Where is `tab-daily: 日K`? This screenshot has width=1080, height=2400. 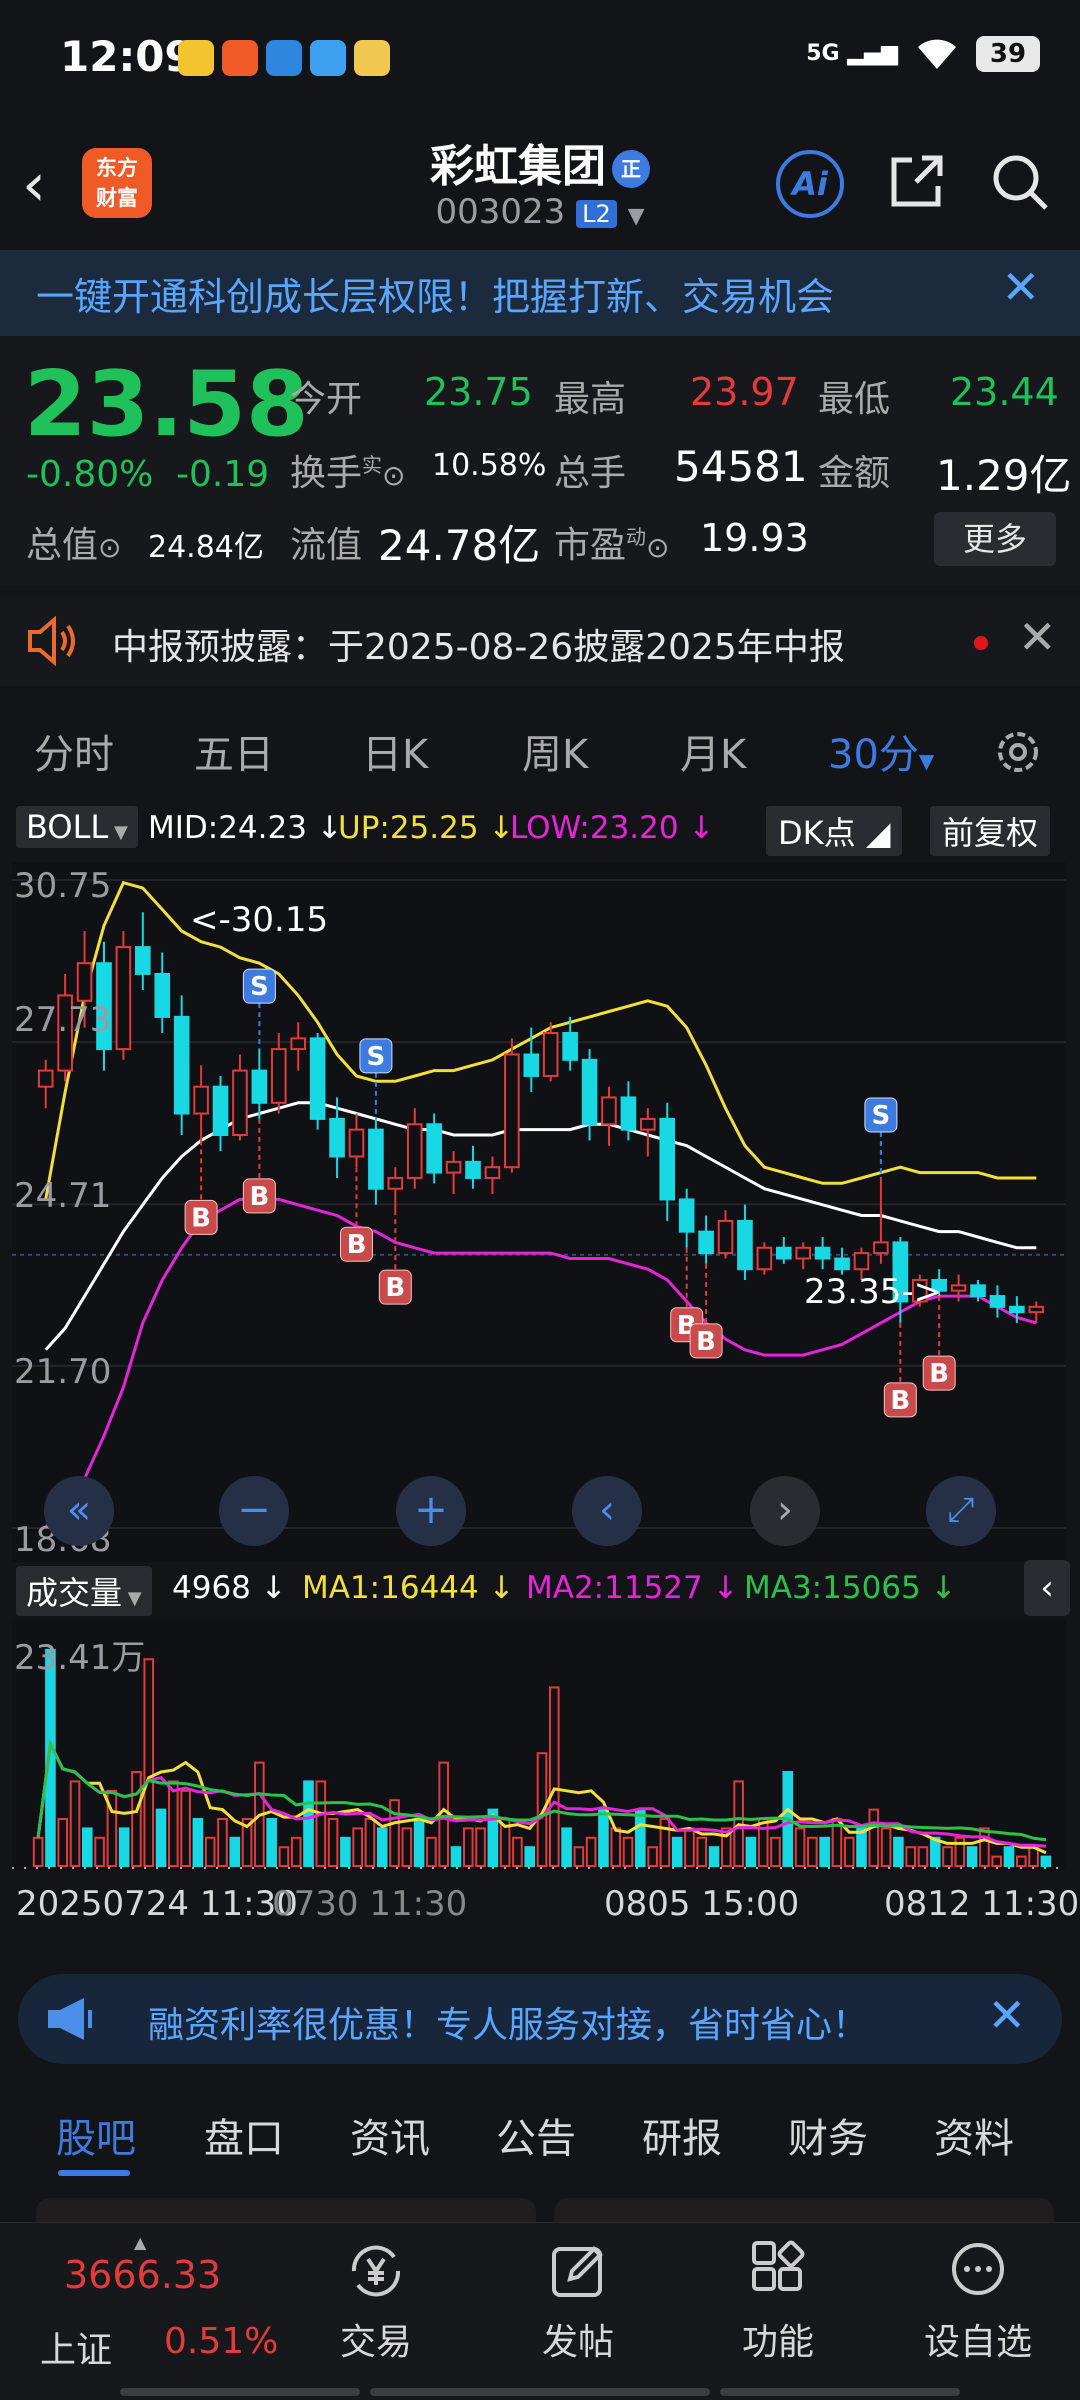
tab-daily: 日K is located at coordinates (395, 751).